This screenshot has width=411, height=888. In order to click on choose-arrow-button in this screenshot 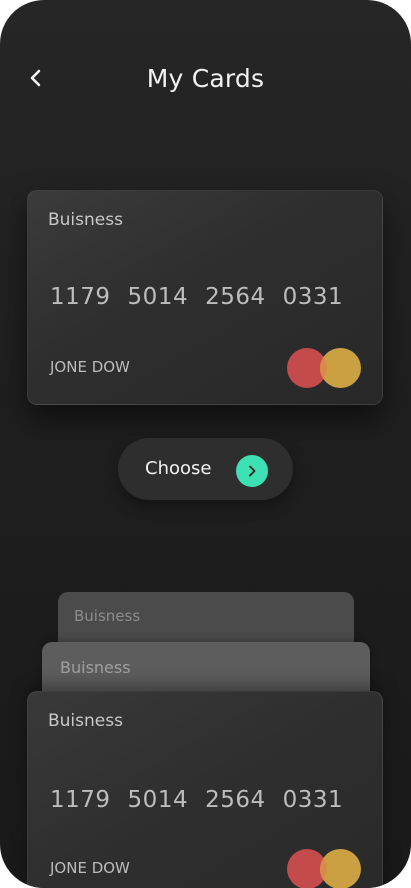, I will do `click(252, 471)`.